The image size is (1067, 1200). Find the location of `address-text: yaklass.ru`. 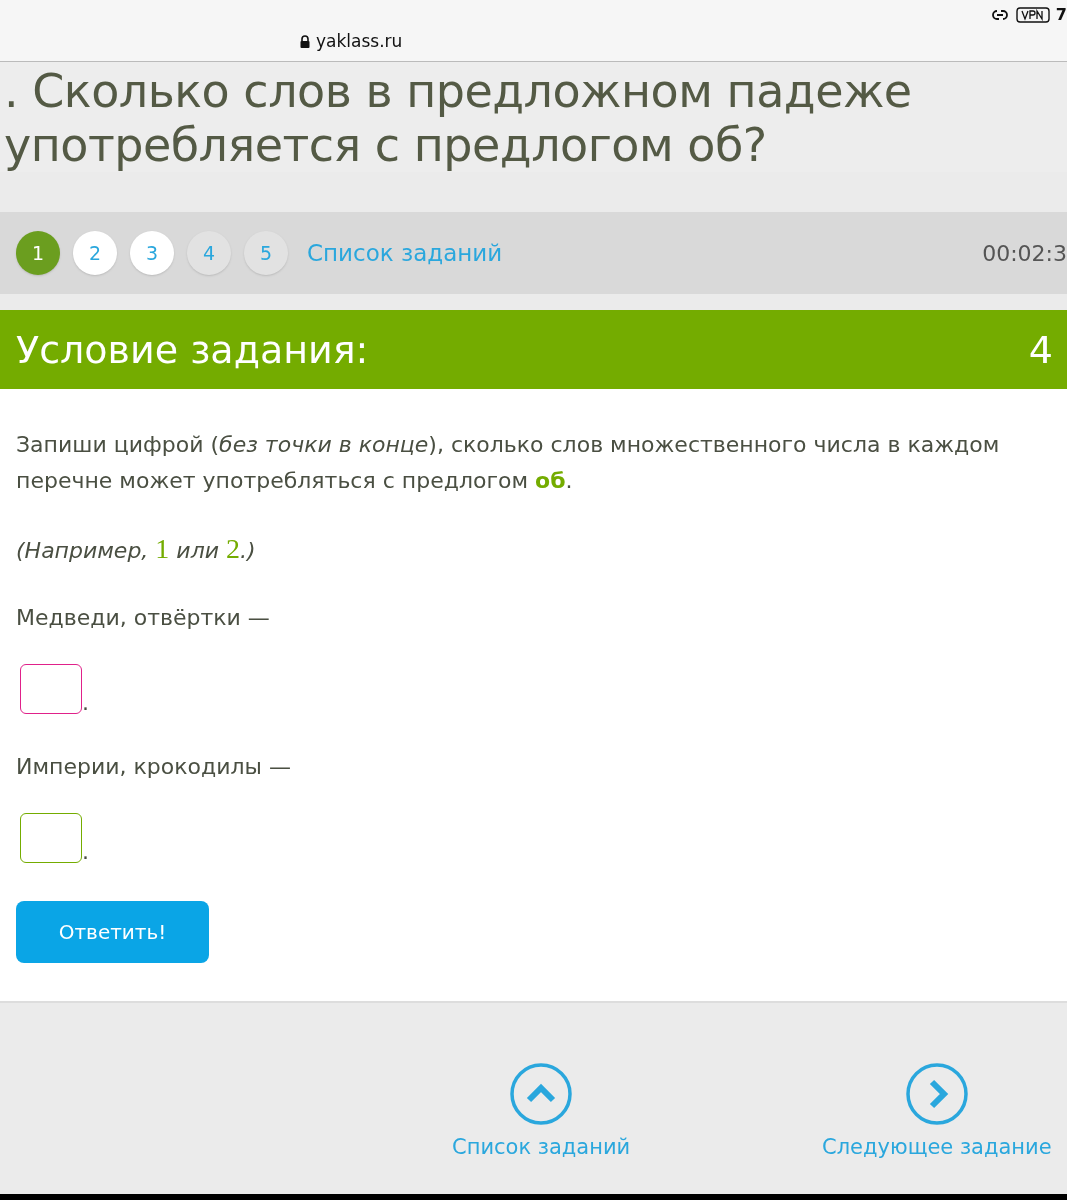

address-text: yaklass.ru is located at coordinates (359, 41).